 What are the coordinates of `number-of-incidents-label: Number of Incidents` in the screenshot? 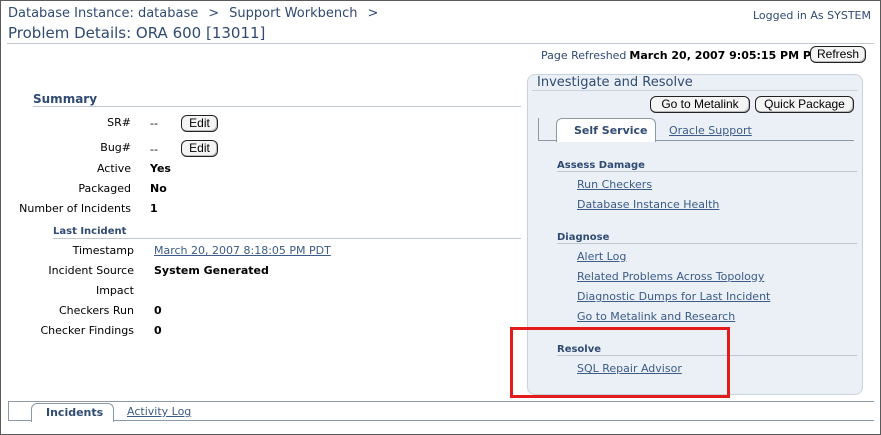 It's located at (75, 208).